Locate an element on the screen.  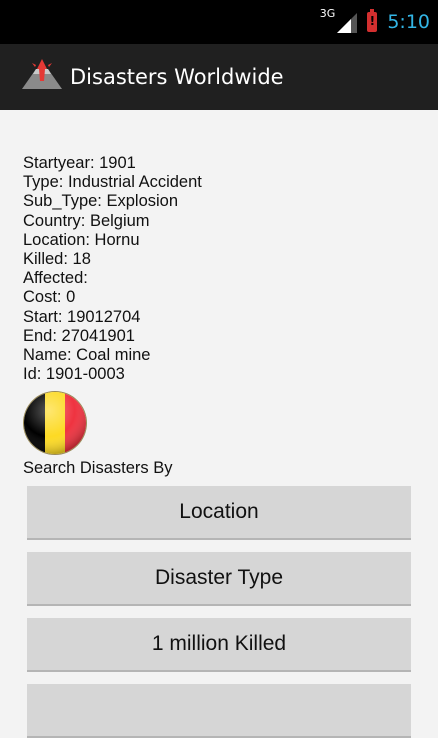
type-text: Type: Industrial Accident is located at coordinates (112, 182).